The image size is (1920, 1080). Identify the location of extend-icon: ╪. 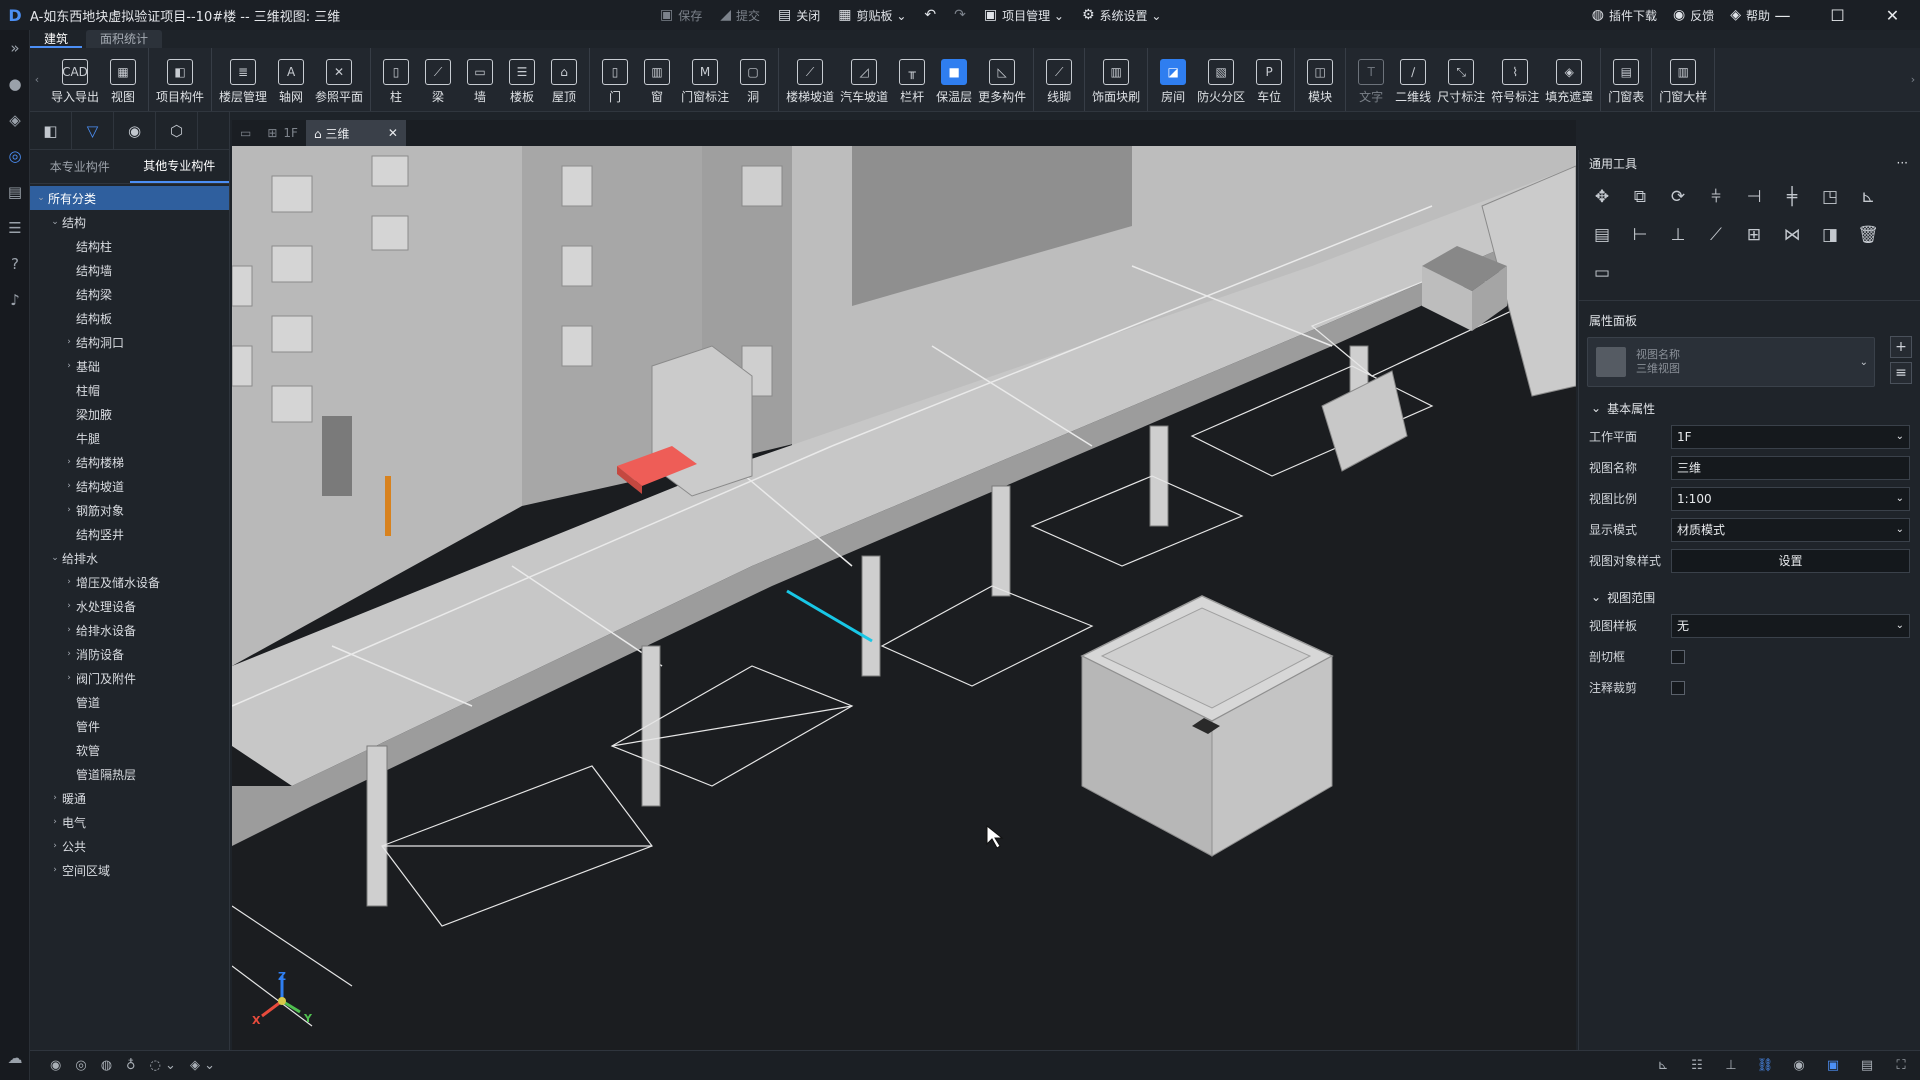
(1792, 197).